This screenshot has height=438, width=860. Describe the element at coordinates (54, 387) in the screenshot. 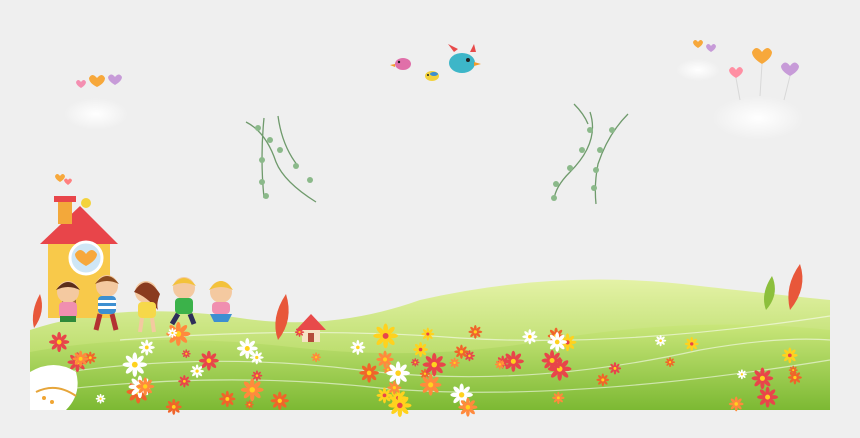

I see `lily-flower` at that location.